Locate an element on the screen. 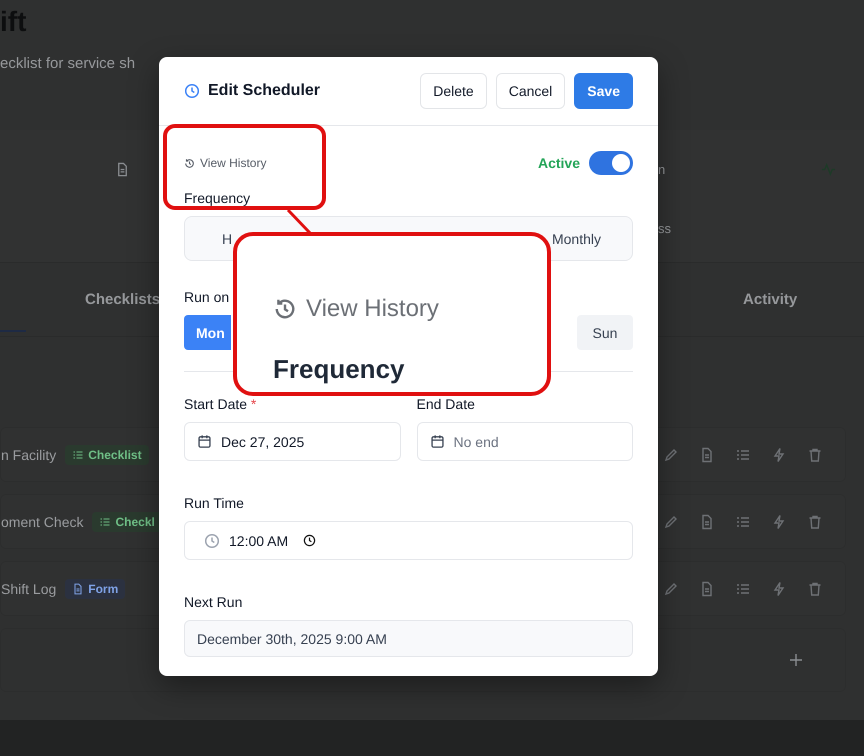  field-label: Run Time is located at coordinates (214, 503).